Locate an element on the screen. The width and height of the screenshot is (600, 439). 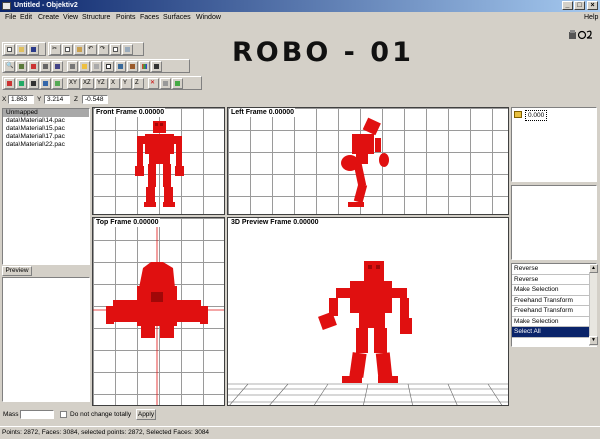
material-item: data\Material\22.pac is located at coordinates (46, 145).